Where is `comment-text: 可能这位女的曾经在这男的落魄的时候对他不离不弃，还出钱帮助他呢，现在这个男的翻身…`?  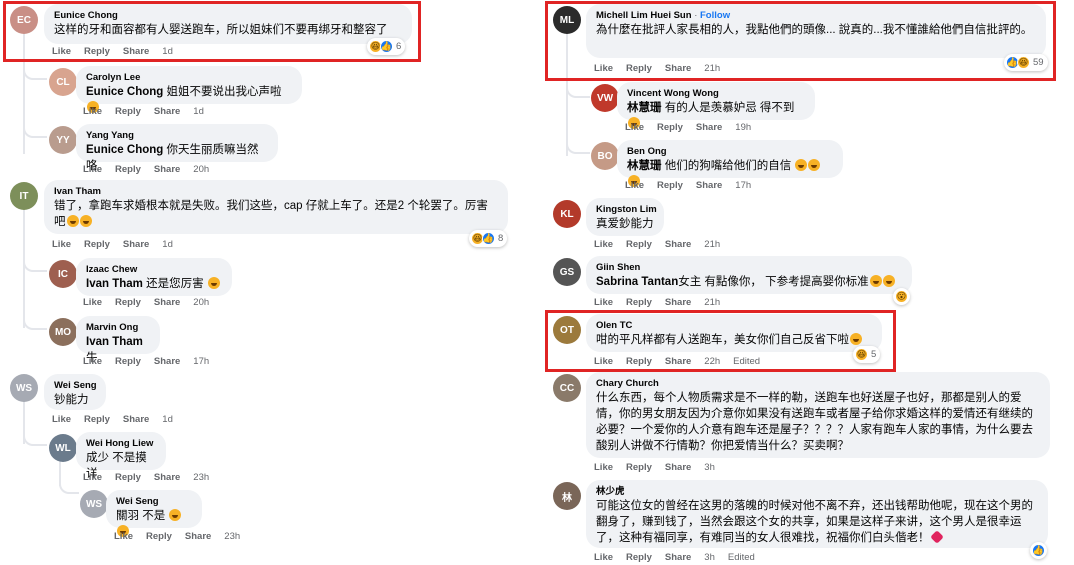
comment-text: 可能这位女的曾经在这男的落魄的时候对他不离不弃，还出钱帮助他呢，现在这个男的翻身… is located at coordinates (814, 522).